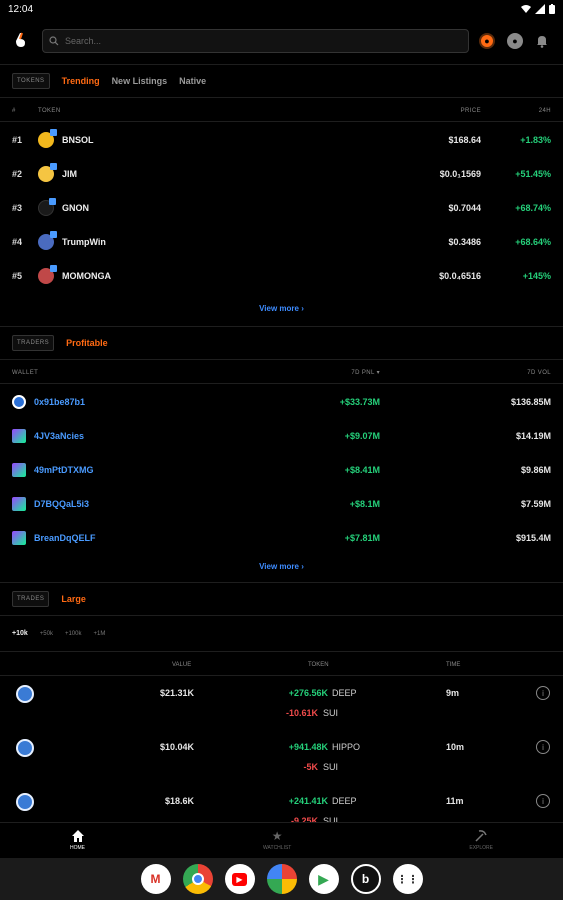 This screenshot has width=563, height=900. I want to click on col-7d-pnl: 7D PNL ▾, so click(321, 372).